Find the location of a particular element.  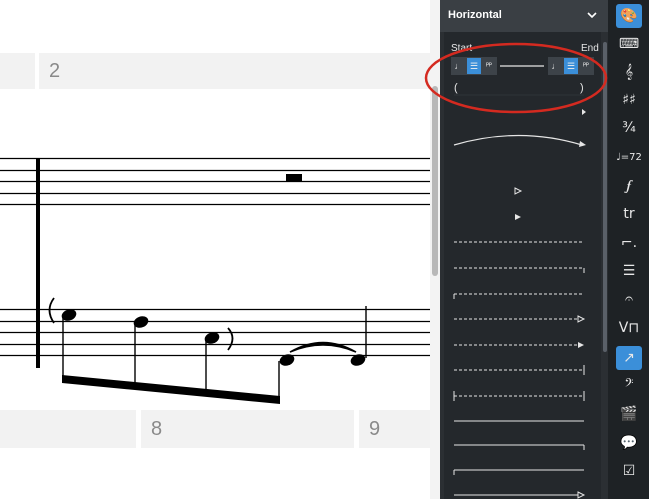

key-signature-icon: ♯♯ is located at coordinates (629, 100).